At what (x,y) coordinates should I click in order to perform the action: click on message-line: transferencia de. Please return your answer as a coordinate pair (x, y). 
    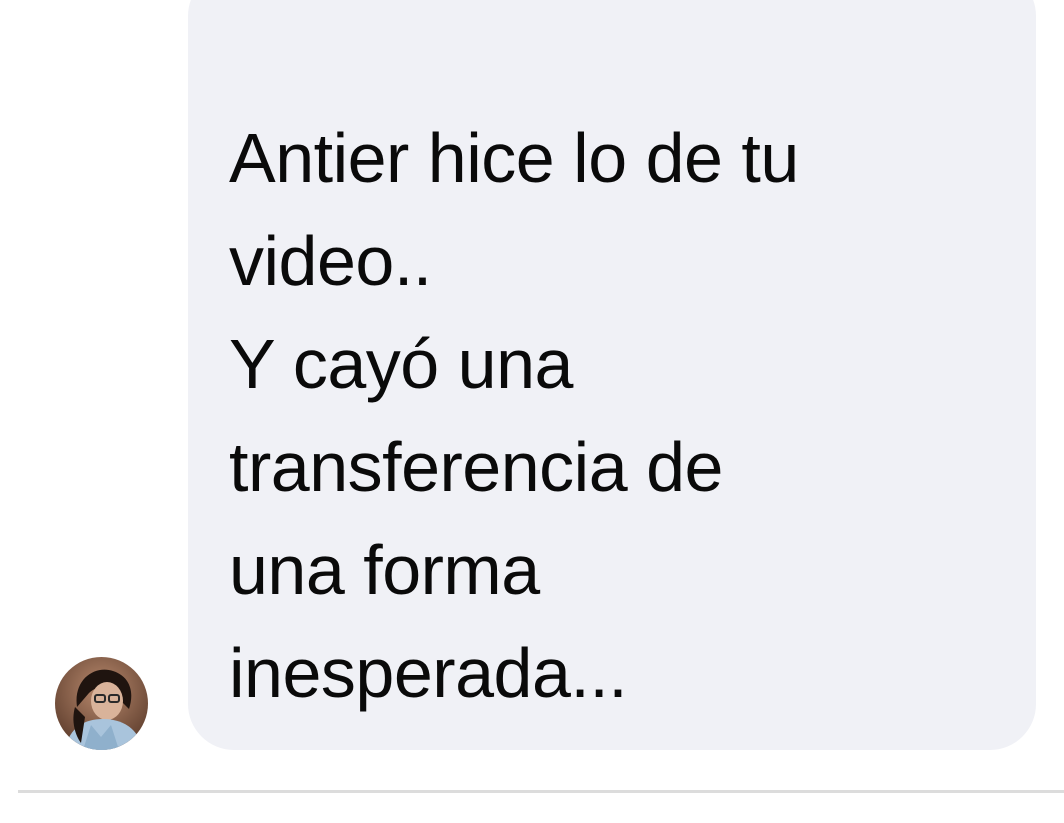
    Looking at the image, I should click on (476, 467).